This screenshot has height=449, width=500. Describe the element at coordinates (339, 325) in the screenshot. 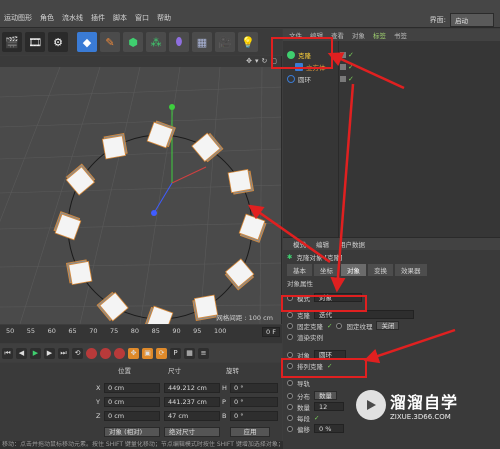

I see `fixed-texture-anim-radio` at that location.